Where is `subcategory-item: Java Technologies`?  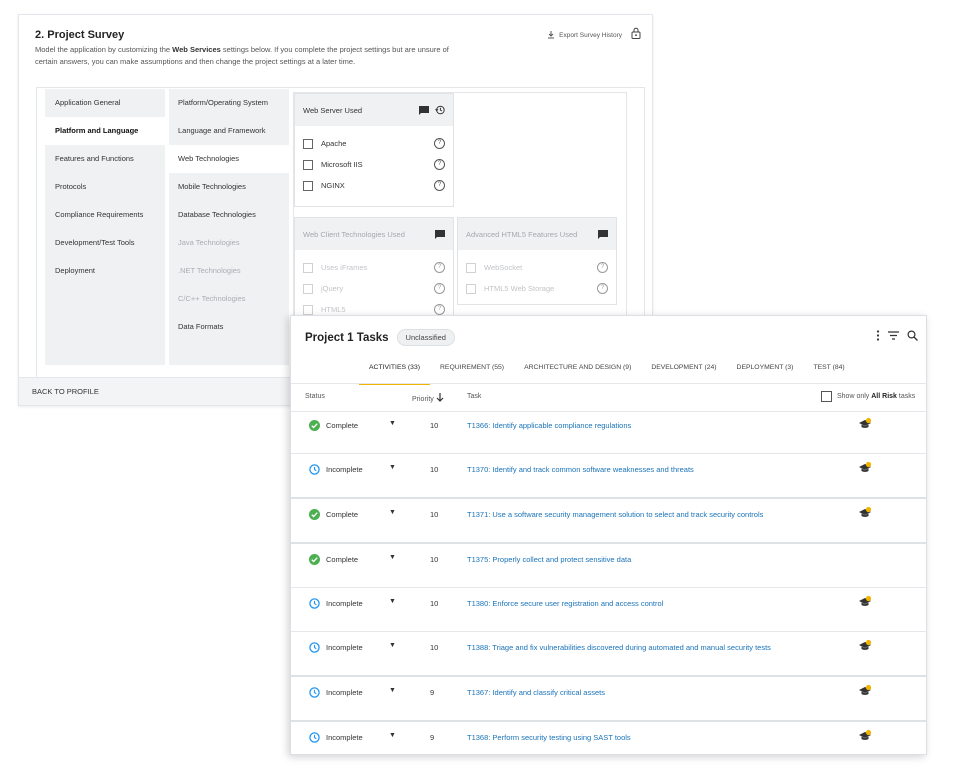
subcategory-item: Java Technologies is located at coordinates (229, 243).